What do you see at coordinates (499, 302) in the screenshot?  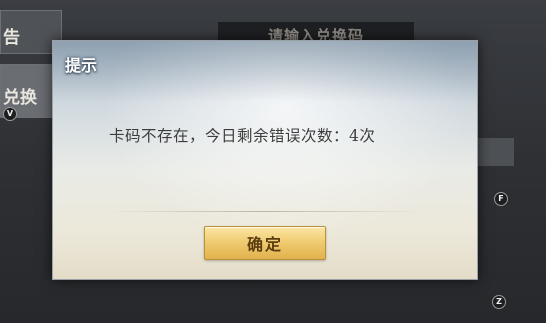 I see `key-hint-z: Z` at bounding box center [499, 302].